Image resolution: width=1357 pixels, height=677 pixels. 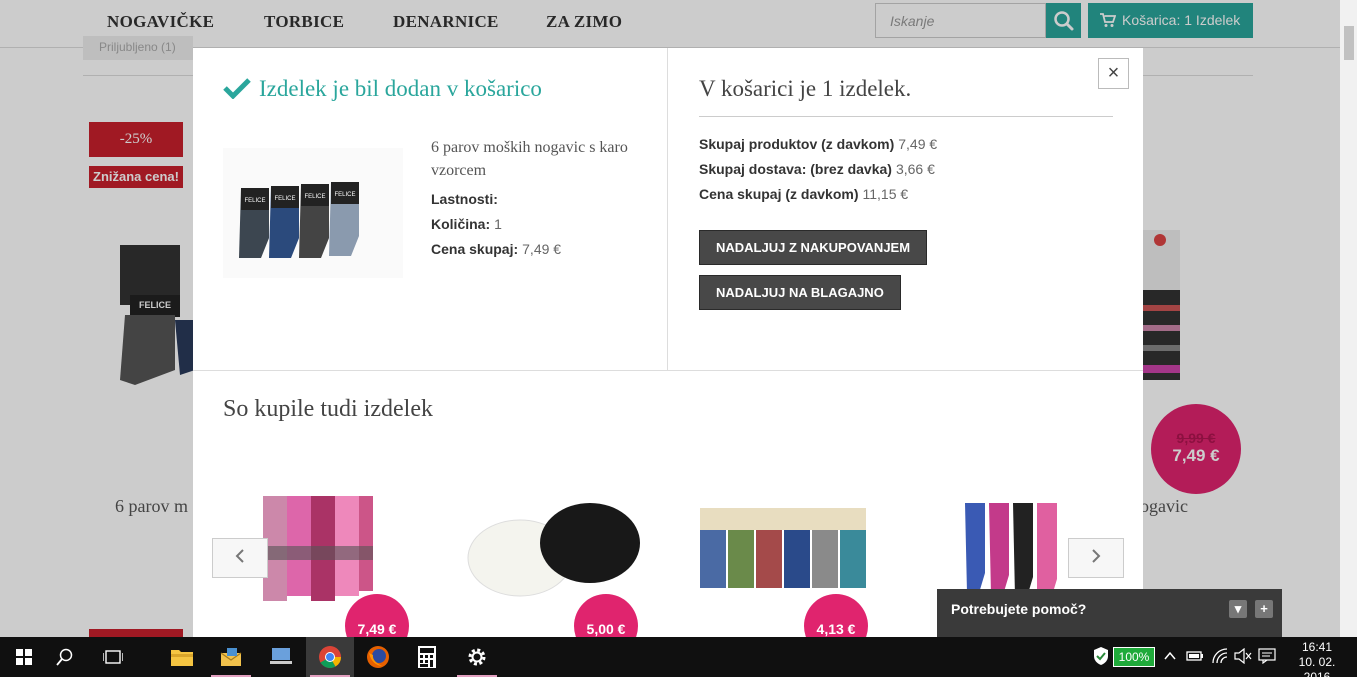 I want to click on products-total-row: Skupaj produktov (z davkom) 7,49 €, so click(x=818, y=144).